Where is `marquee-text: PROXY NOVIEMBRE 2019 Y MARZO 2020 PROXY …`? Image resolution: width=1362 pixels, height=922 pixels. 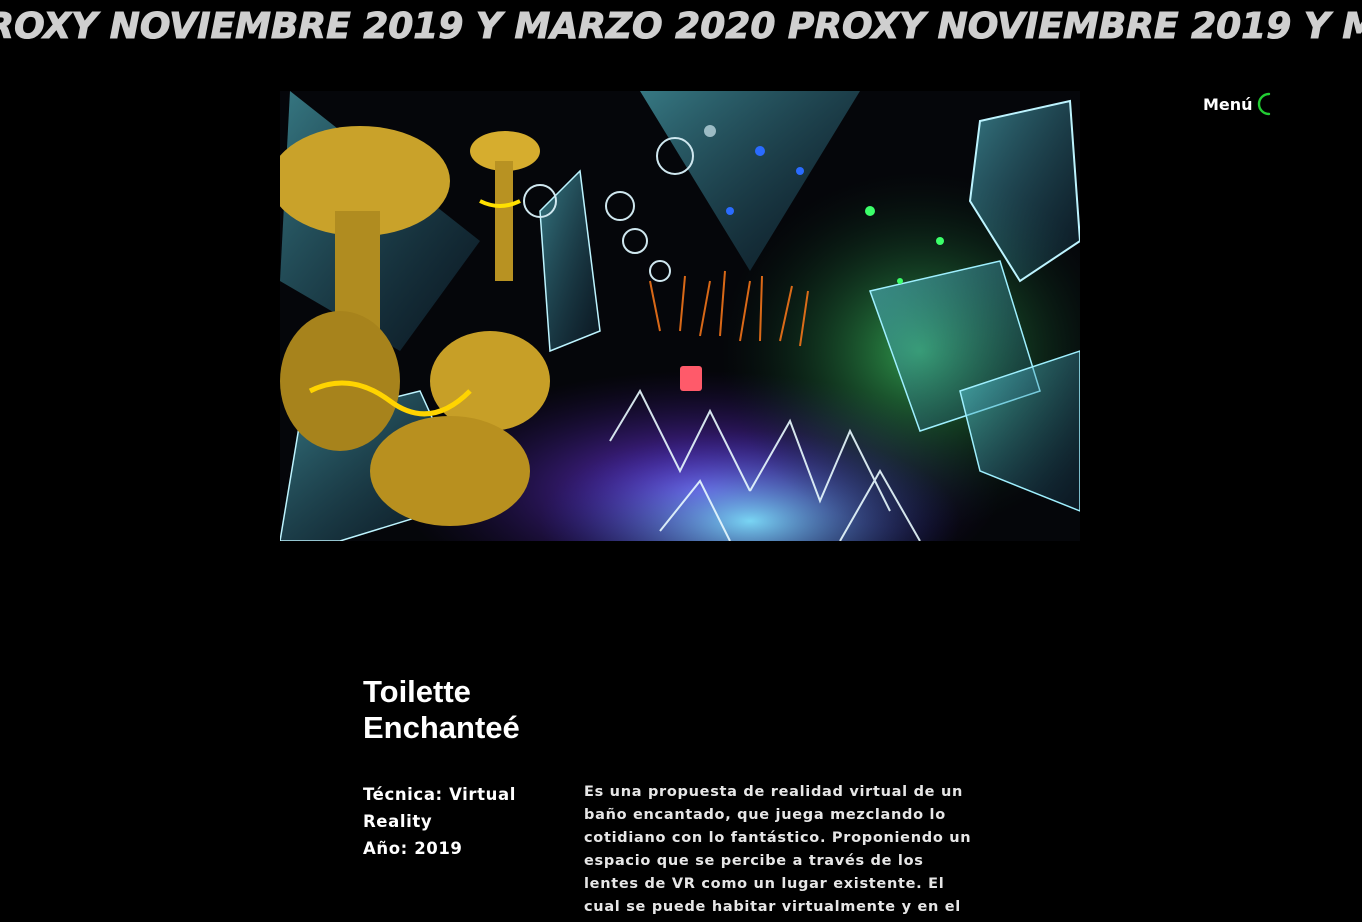 marquee-text: PROXY NOVIEMBRE 2019 Y MARZO 2020 PROXY … is located at coordinates (681, 27).